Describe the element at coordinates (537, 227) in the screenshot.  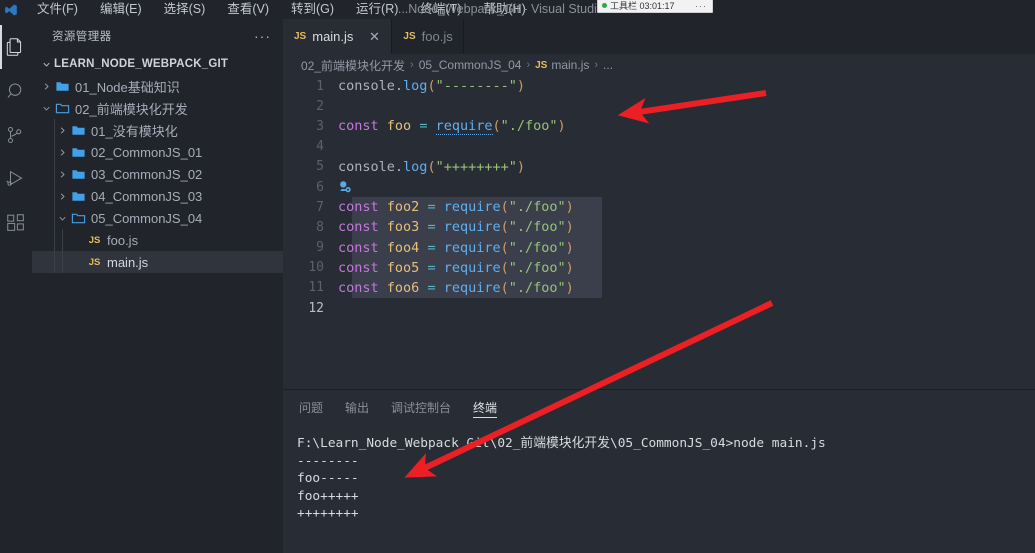
I see `code-token: "./foo"` at that location.